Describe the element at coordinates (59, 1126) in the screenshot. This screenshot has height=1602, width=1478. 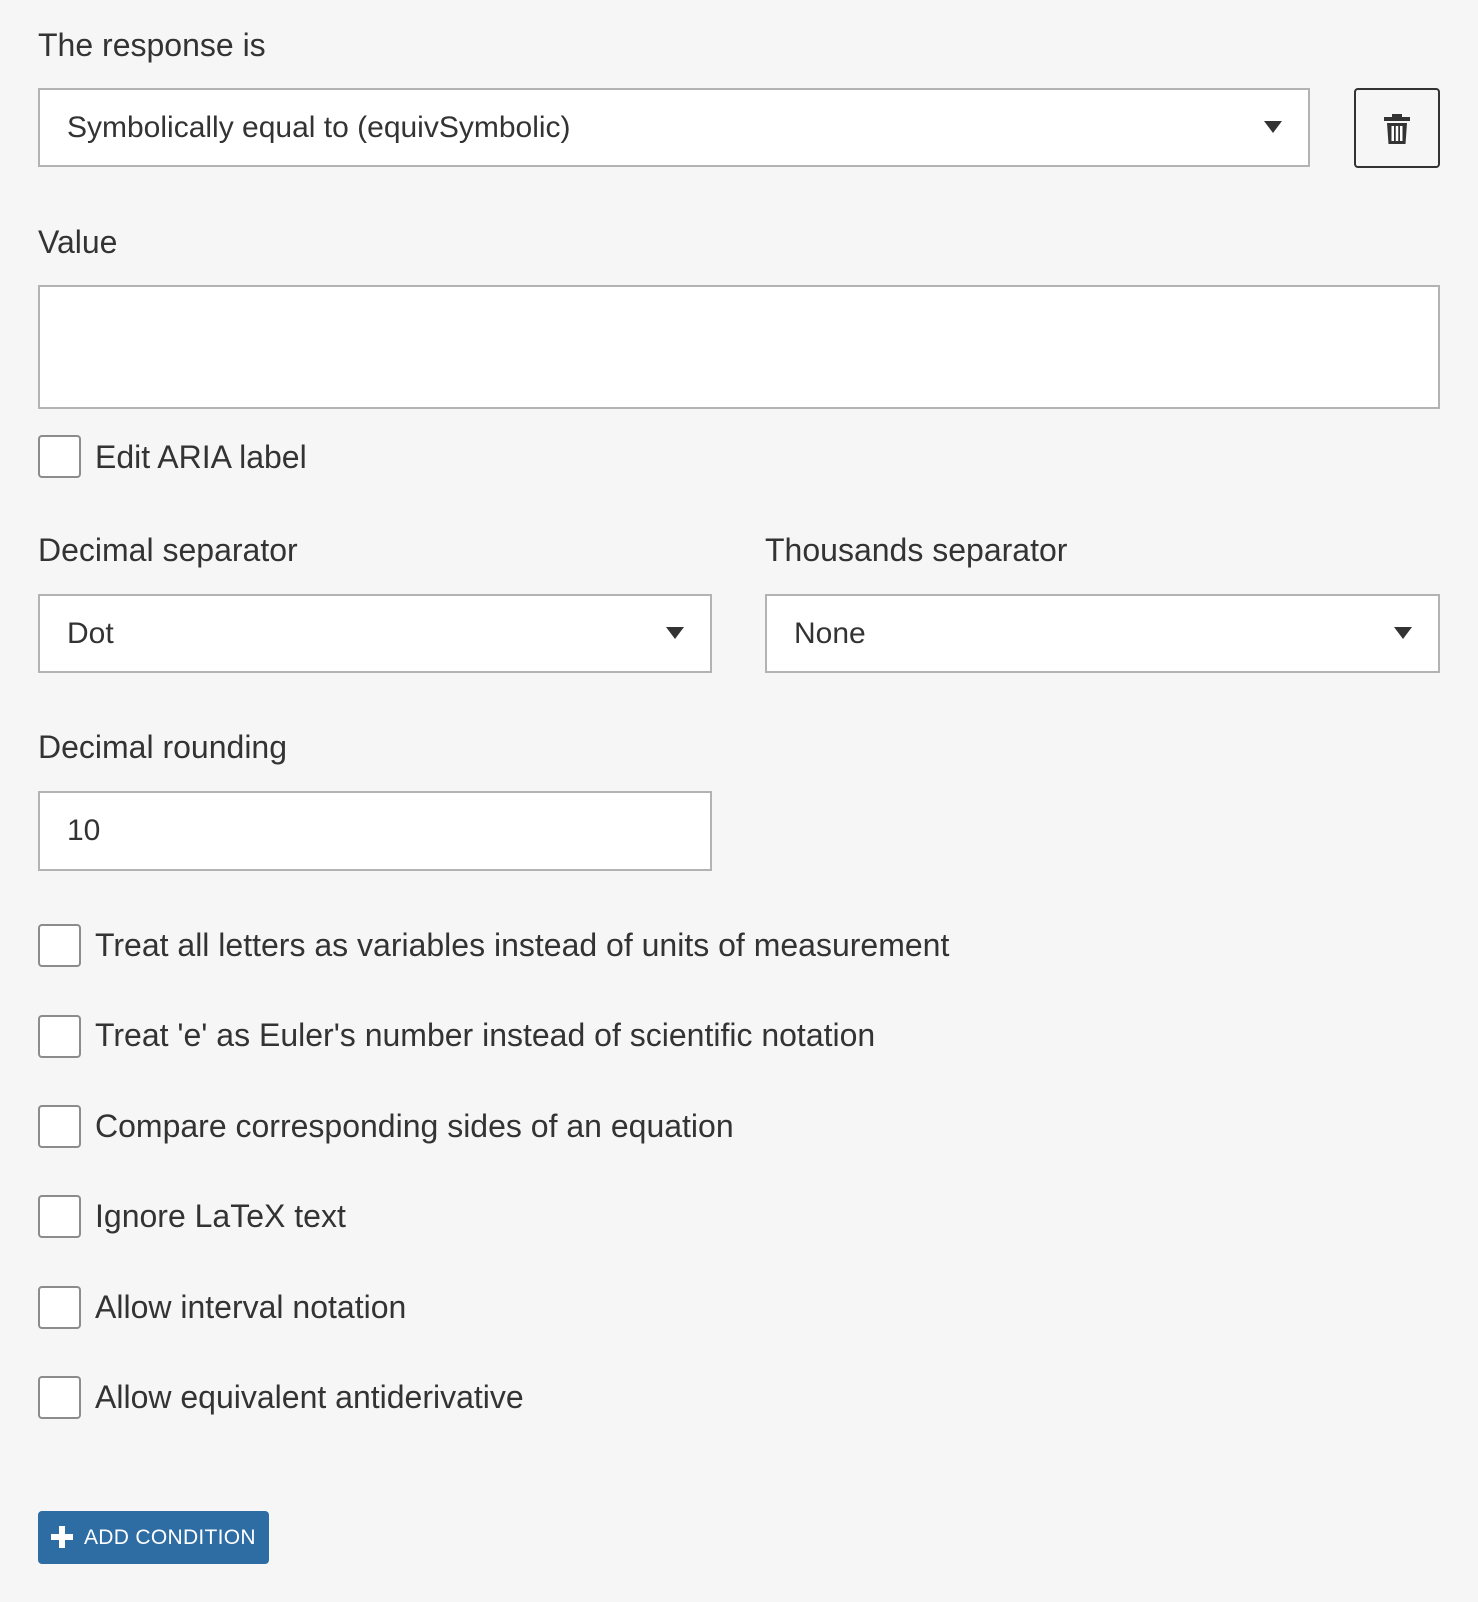
I see `option-checkbox-compare-sides` at that location.